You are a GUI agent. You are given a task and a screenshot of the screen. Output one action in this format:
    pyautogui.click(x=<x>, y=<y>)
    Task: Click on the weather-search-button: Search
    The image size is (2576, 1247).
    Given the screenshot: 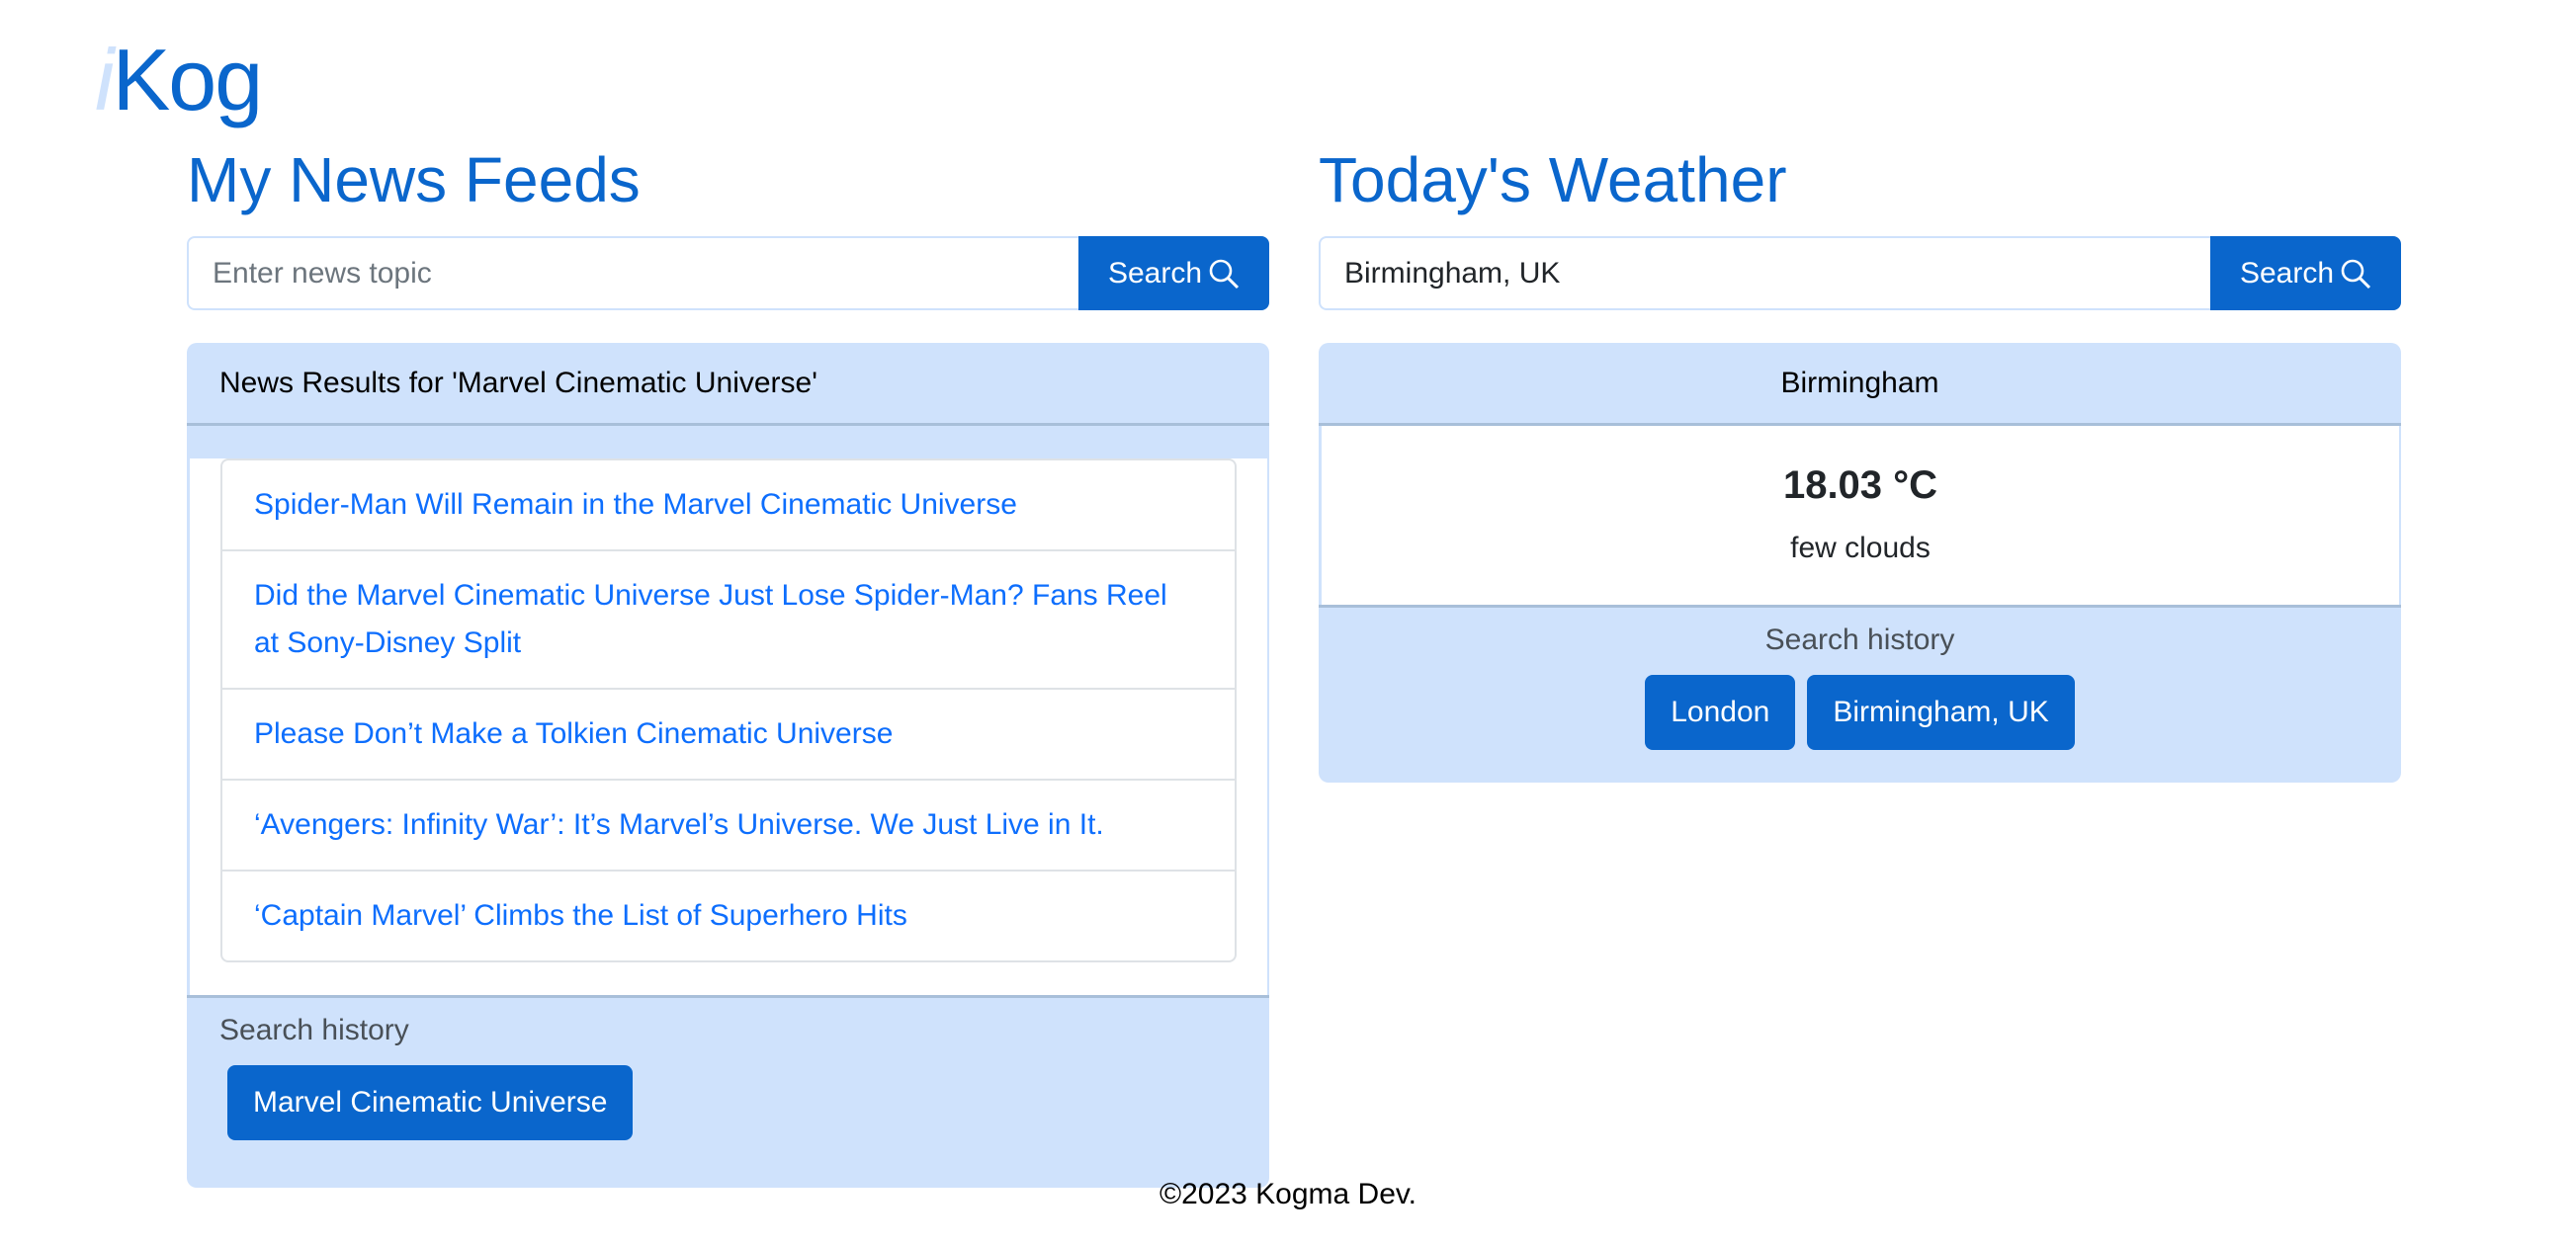 What is the action you would take?
    pyautogui.click(x=2305, y=273)
    